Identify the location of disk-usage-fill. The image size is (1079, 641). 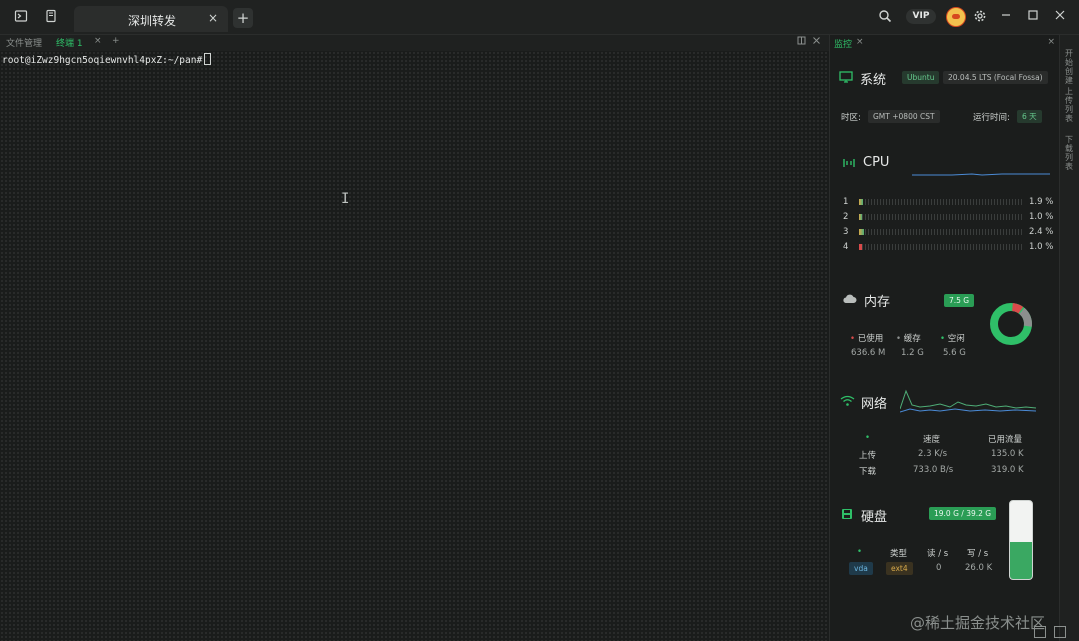
(1021, 560).